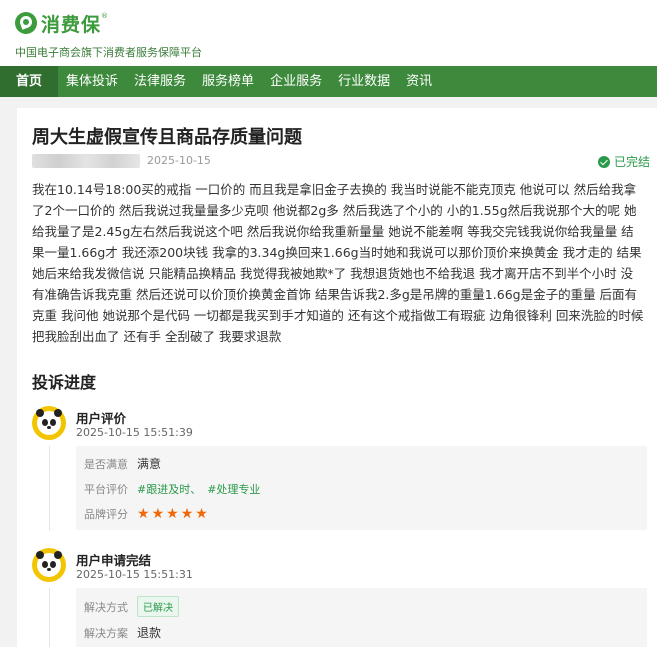  What do you see at coordinates (101, 418) in the screenshot?
I see `step-title: 用户评价` at bounding box center [101, 418].